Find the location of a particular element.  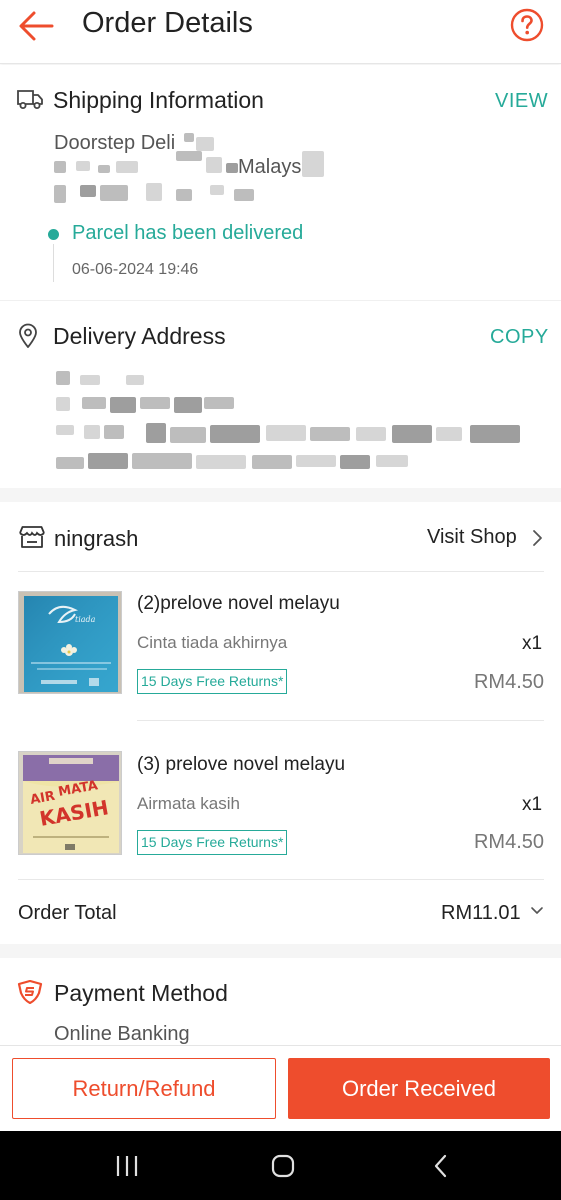

book-cover-image: AIR MATA KASIH is located at coordinates (70, 803).